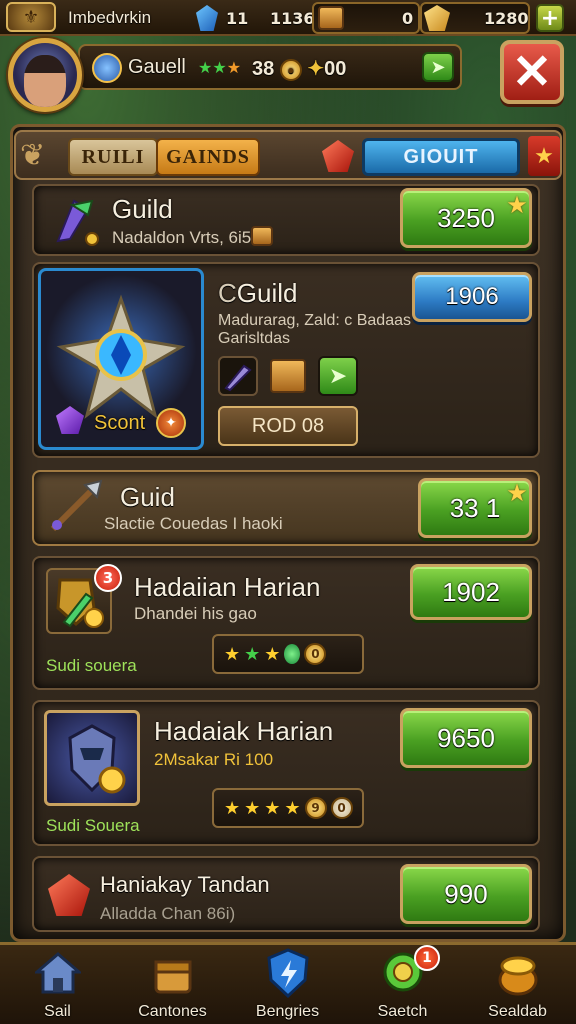 The width and height of the screenshot is (576, 1024). What do you see at coordinates (58, 973) in the screenshot?
I see `house-icon` at bounding box center [58, 973].